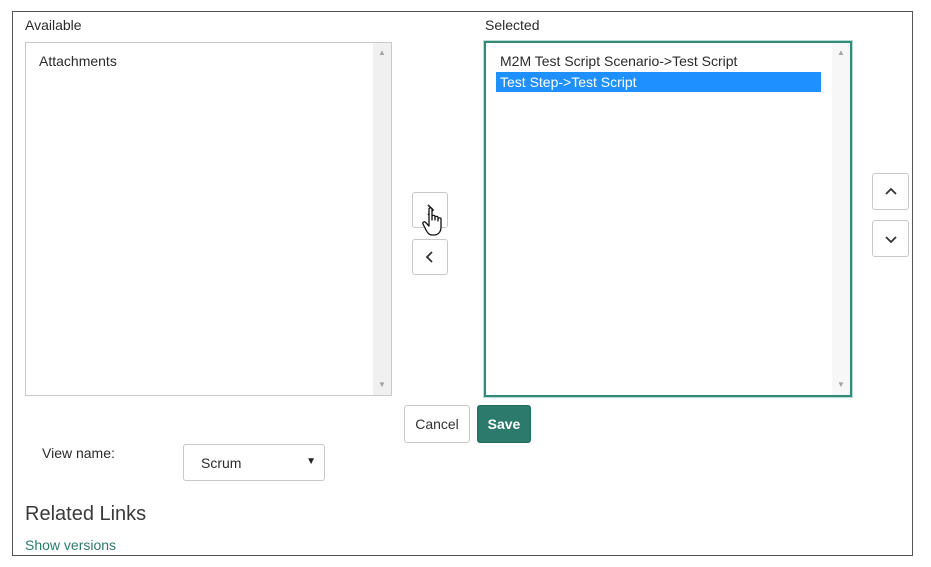 The image size is (931, 567). Describe the element at coordinates (382, 219) in the screenshot. I see `available-scrollbar: ▲ ▼` at that location.